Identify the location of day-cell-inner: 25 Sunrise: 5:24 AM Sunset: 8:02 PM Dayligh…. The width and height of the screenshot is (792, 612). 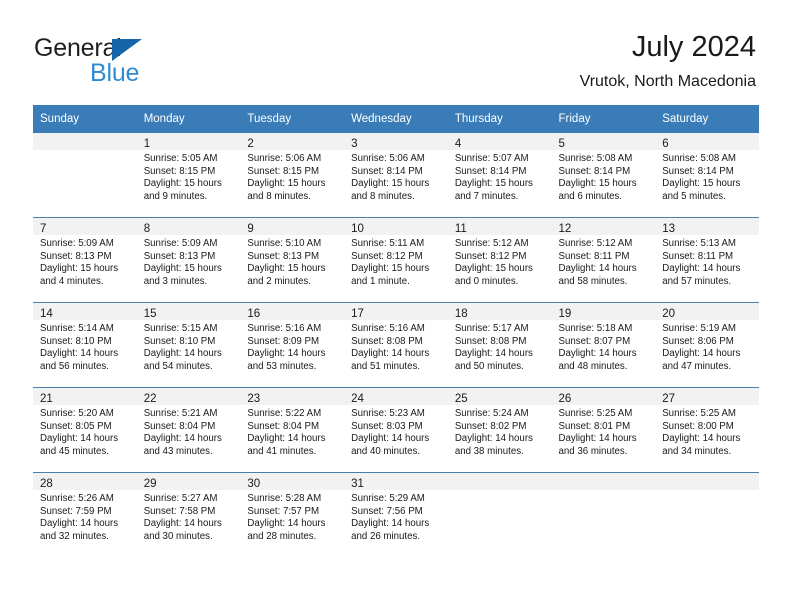
(499, 430).